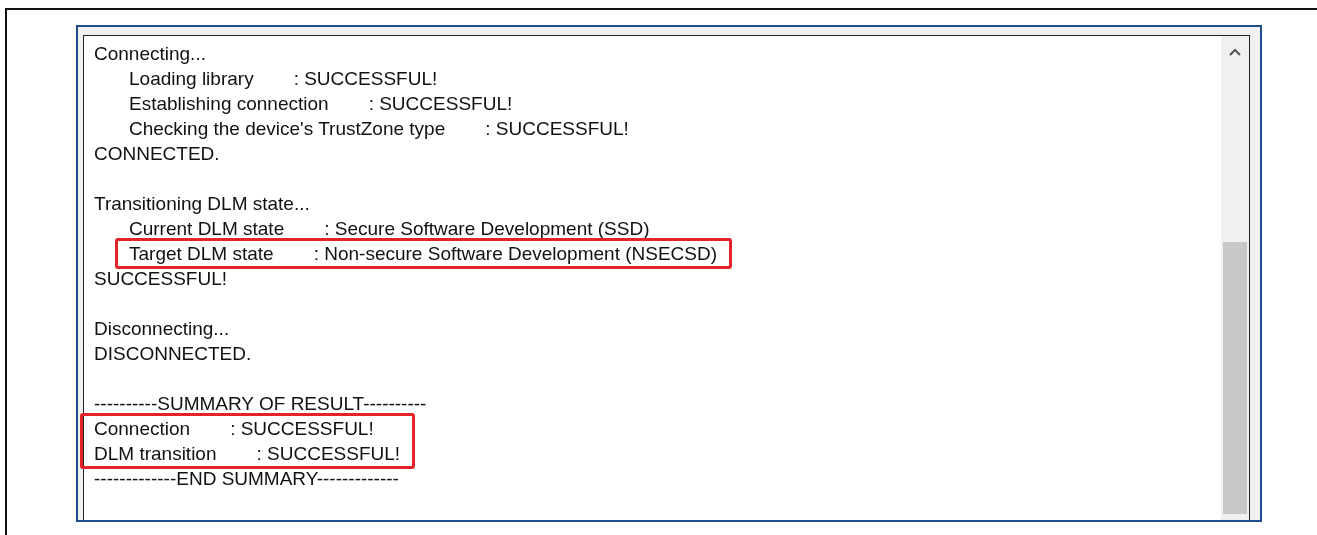 The image size is (1317, 535). I want to click on field-label: Loading library, so click(191, 78).